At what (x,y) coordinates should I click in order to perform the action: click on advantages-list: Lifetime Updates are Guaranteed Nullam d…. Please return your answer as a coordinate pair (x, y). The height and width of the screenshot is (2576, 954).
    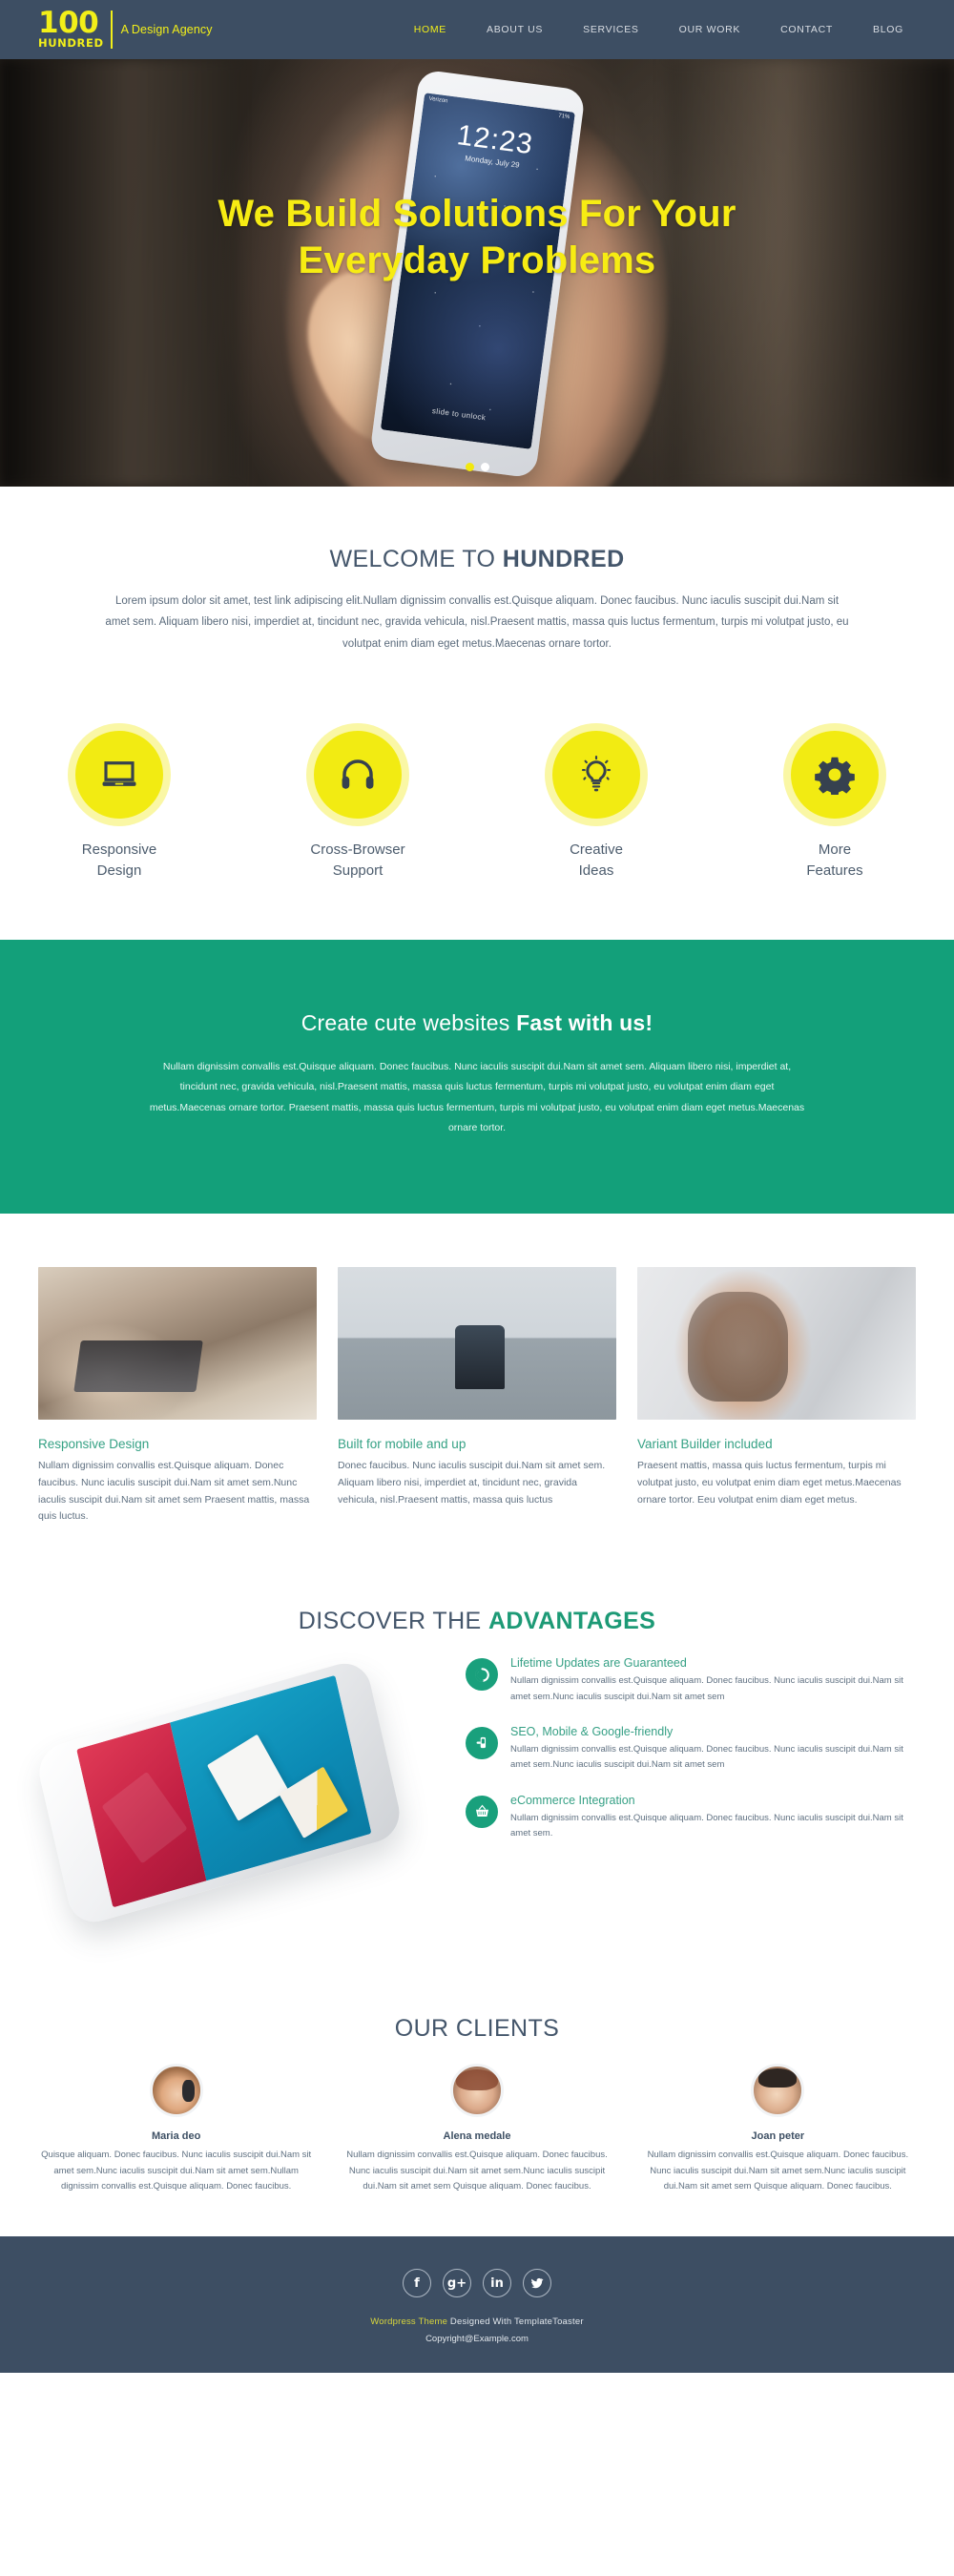
    Looking at the image, I should click on (691, 1756).